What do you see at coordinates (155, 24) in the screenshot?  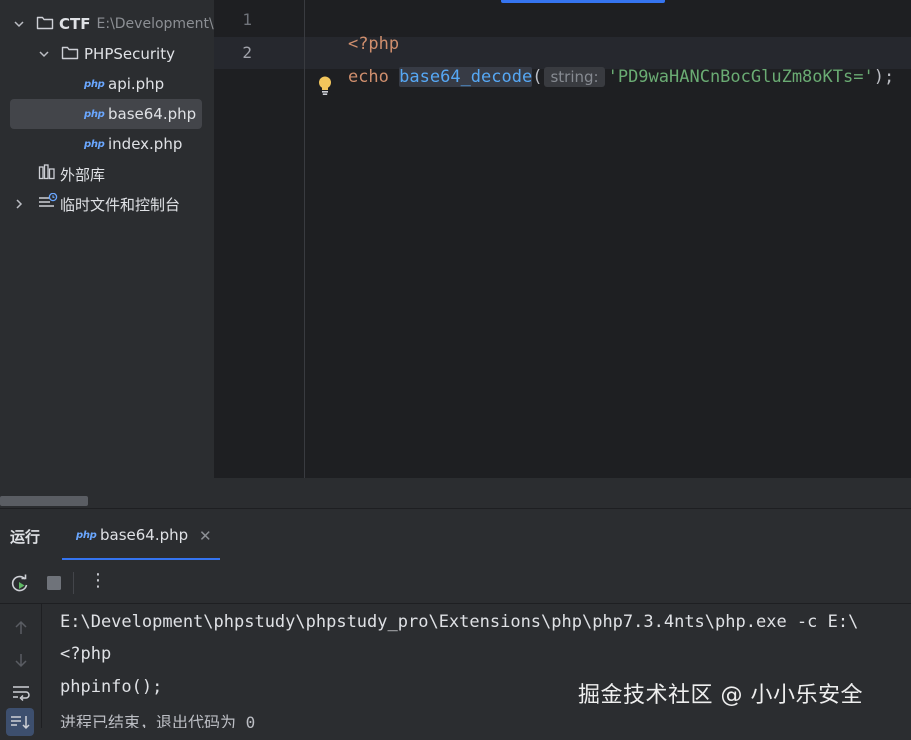 I see `tree-item-root-path: E:\Development\` at bounding box center [155, 24].